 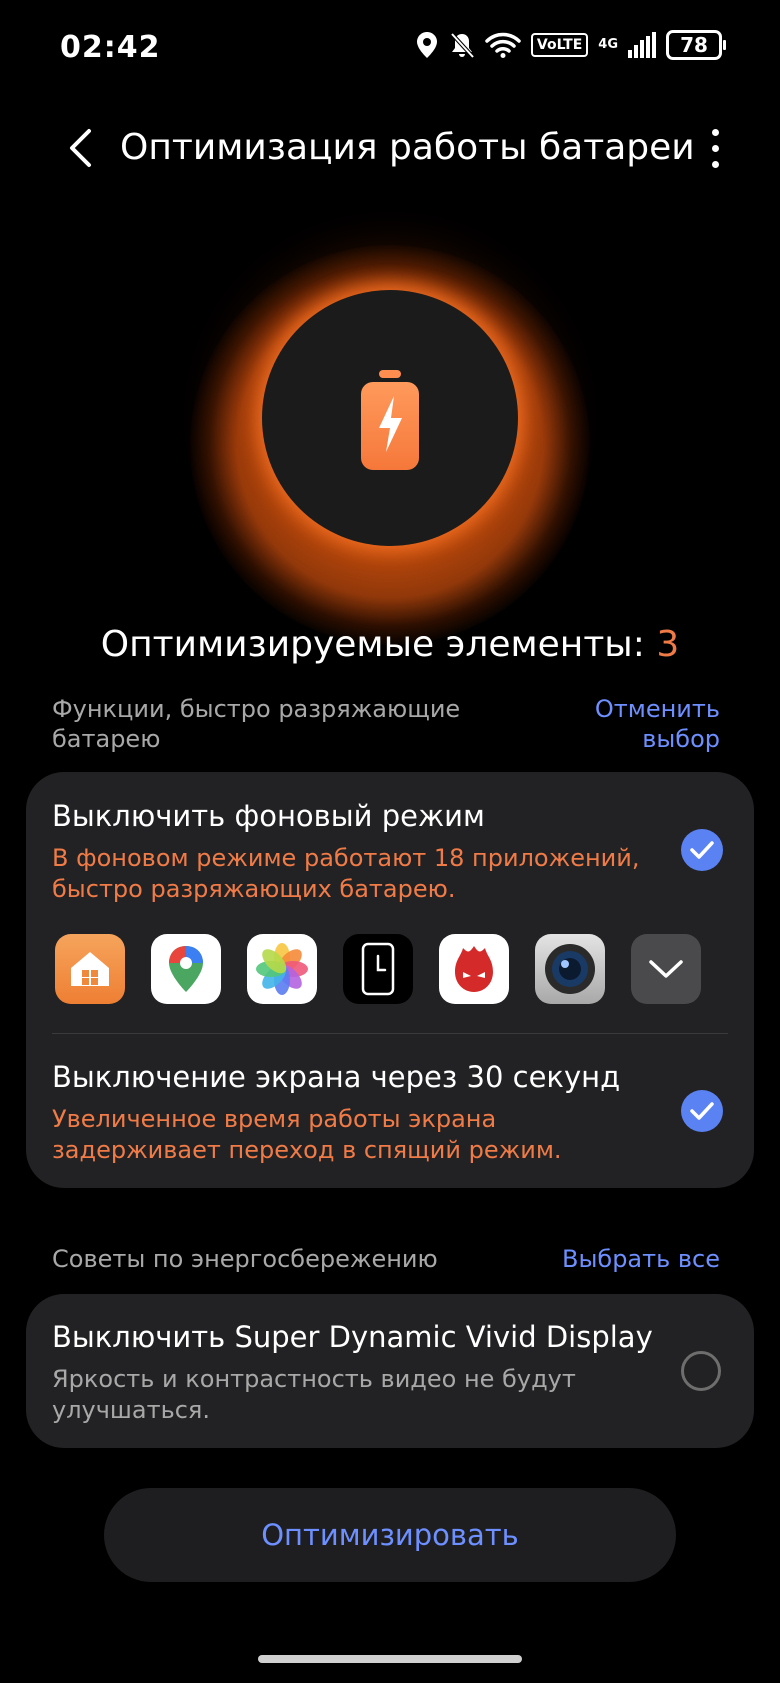 I want to click on item-title-vivid-display: Выключить Super Dynamic Vivid Display, so click(x=352, y=1337).